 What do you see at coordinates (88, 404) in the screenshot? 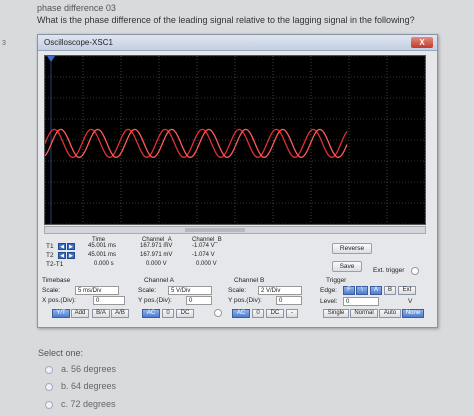
I see `option-c-label: c. 72 degrees` at bounding box center [88, 404].